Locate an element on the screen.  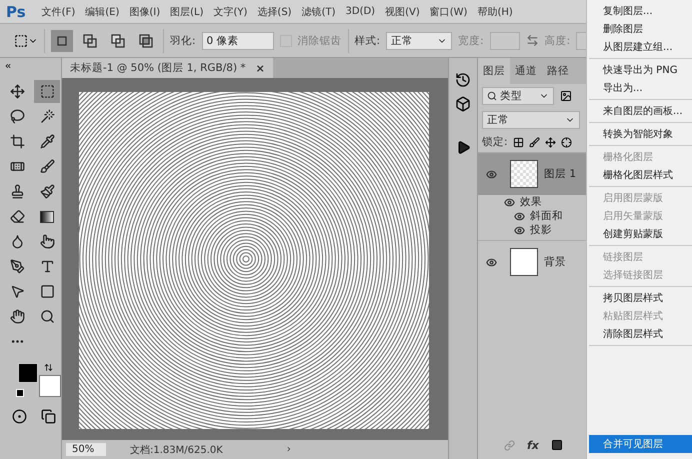
marquee-preset-icon is located at coordinates (26, 41).